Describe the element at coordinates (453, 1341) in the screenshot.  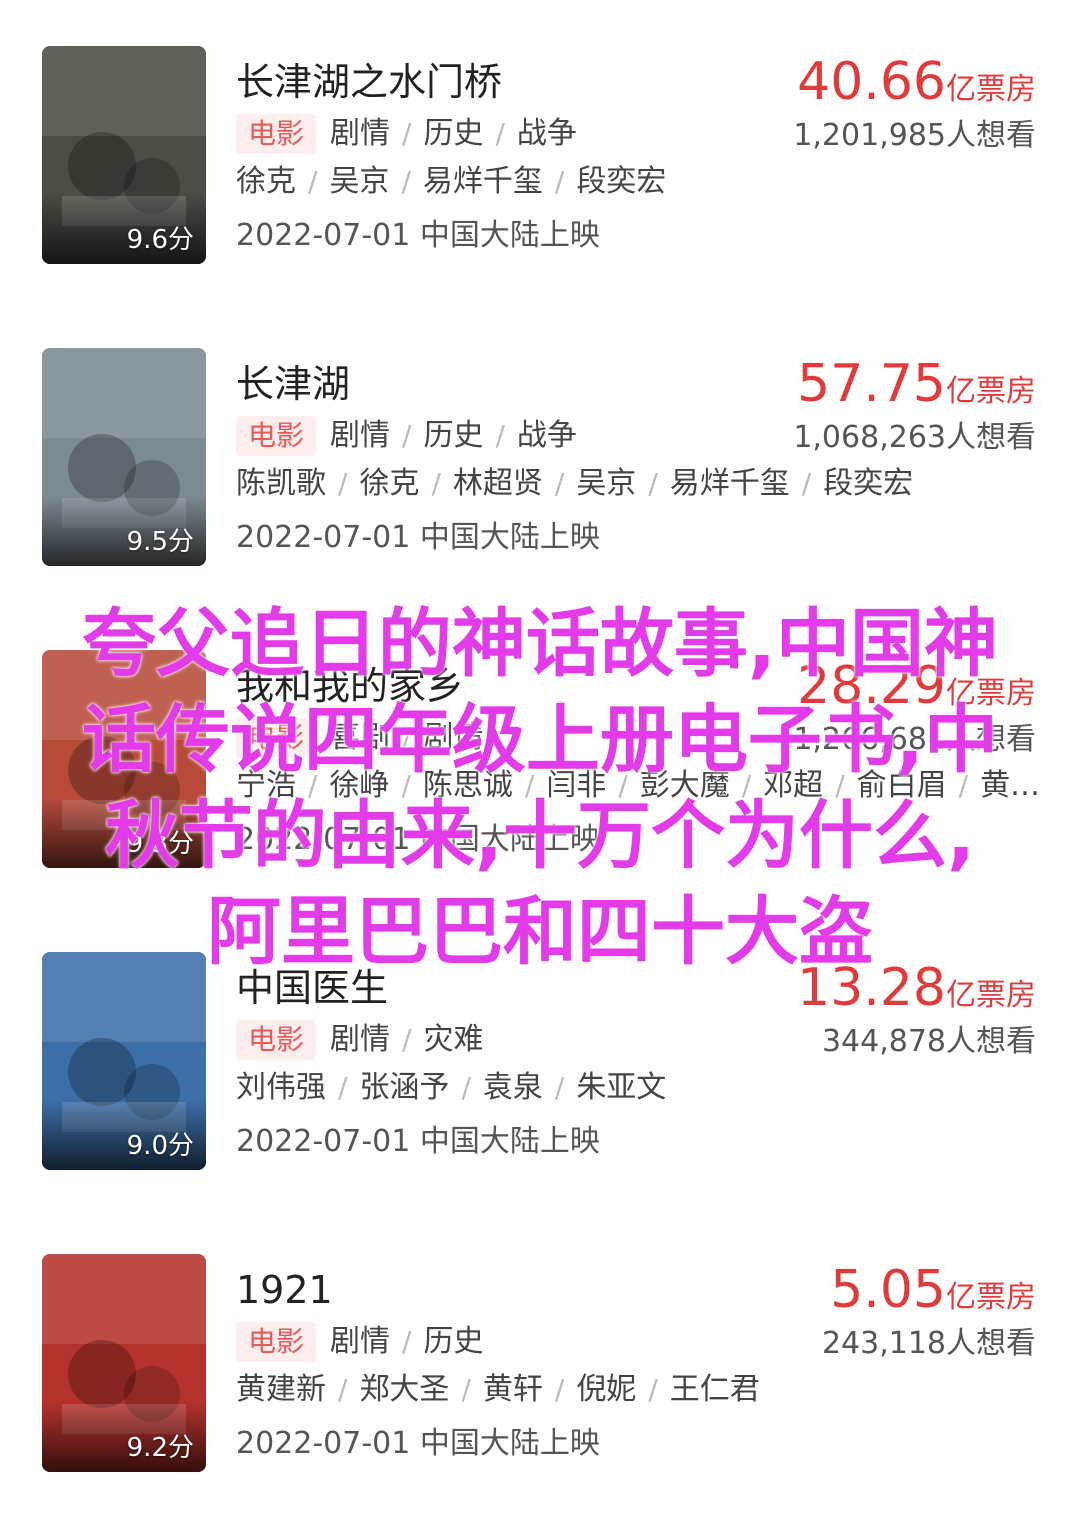
I see `genre-label: 历史` at that location.